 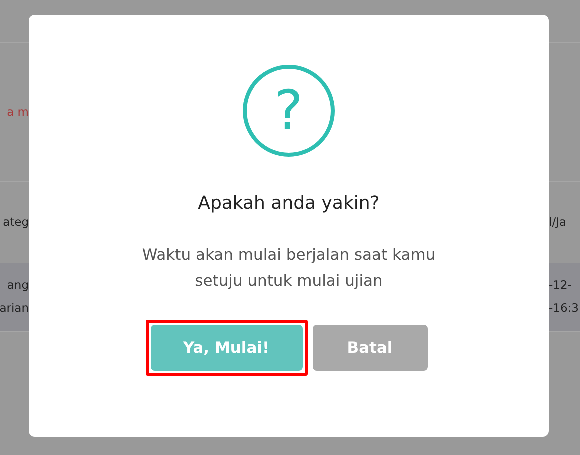 I want to click on confirm-button: Ya, Mulai!, so click(x=226, y=348).